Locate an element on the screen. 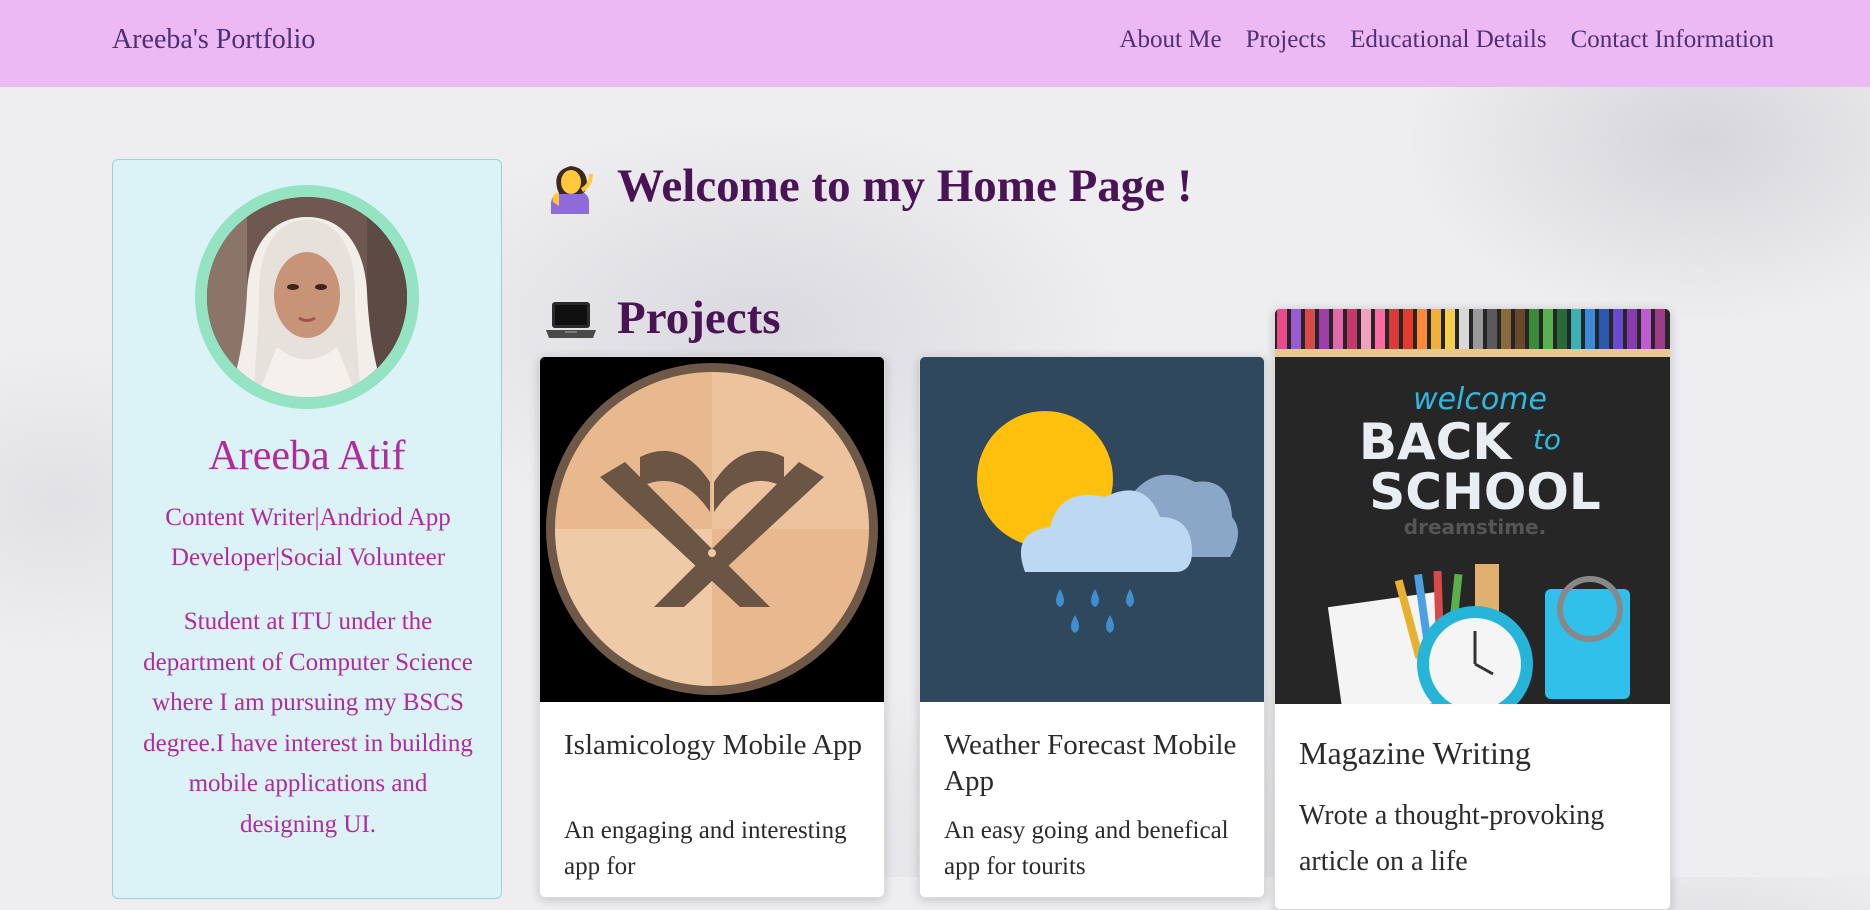 The image size is (1870, 910). nav-link-about-me: About Me is located at coordinates (1170, 40).